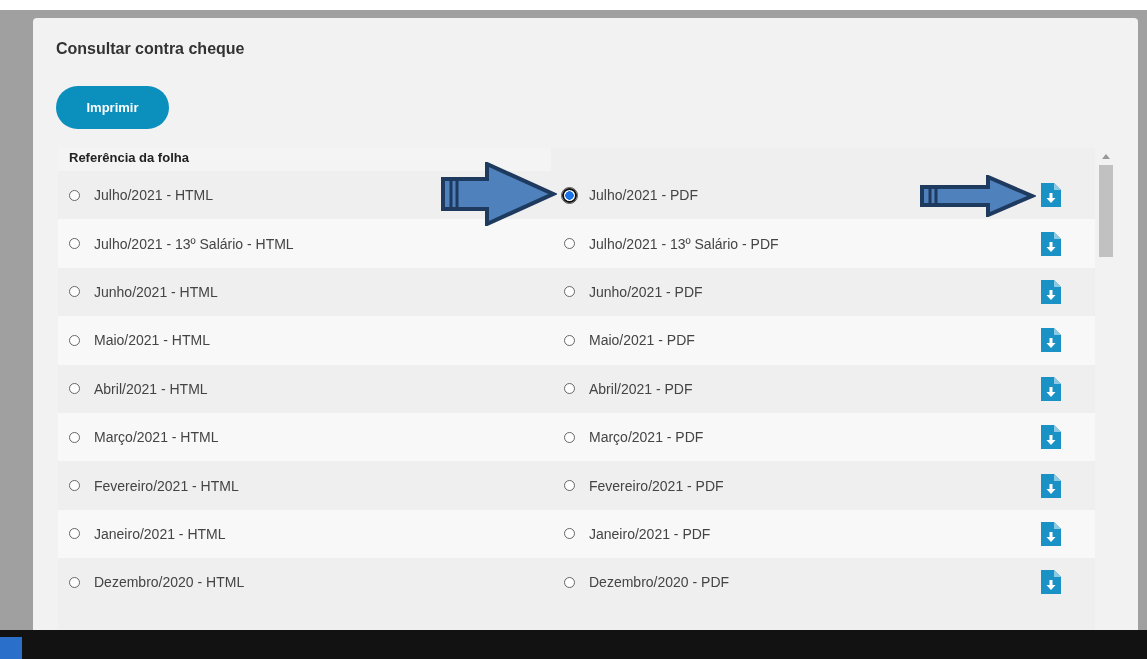 The image size is (1147, 659). What do you see at coordinates (152, 340) in the screenshot?
I see `option-label: Maio/2021 - HTML` at bounding box center [152, 340].